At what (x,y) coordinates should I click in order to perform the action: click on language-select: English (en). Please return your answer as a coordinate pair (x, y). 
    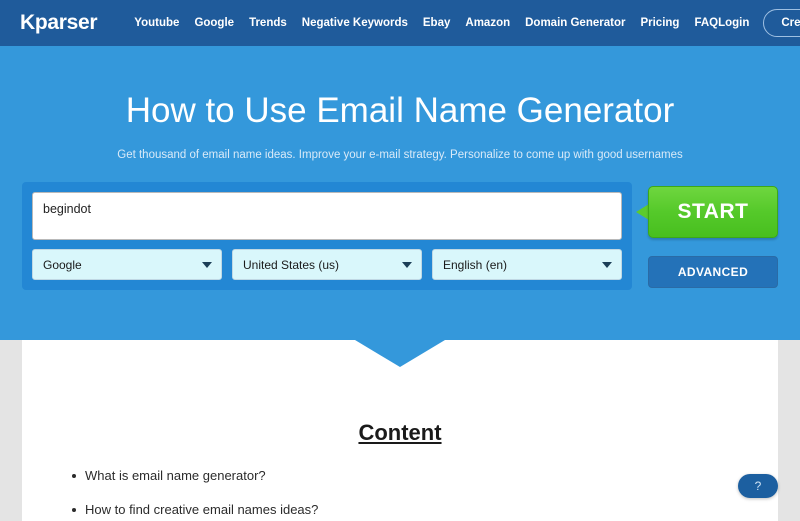
    Looking at the image, I should click on (527, 264).